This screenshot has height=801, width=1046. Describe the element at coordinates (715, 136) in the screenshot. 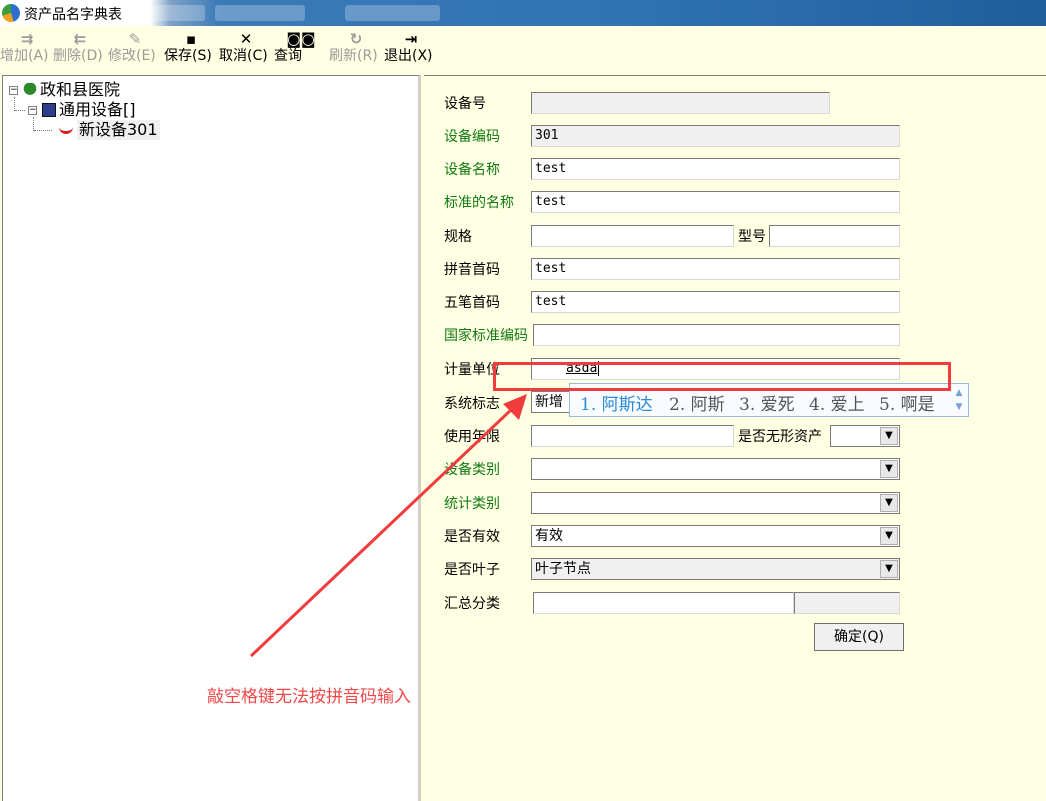

I see `device-code-field: 301` at that location.